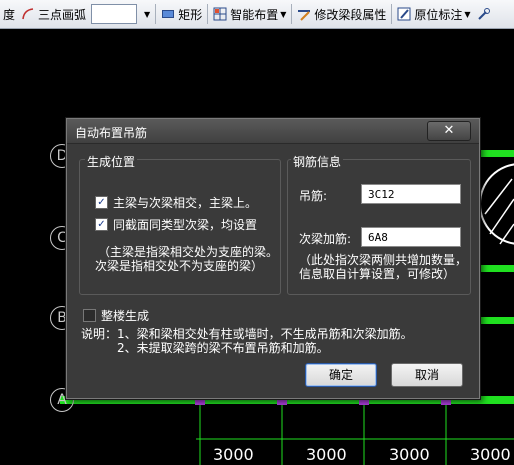 The width and height of the screenshot is (514, 465). I want to click on option-whole-building: 整楼生成, so click(116, 315).